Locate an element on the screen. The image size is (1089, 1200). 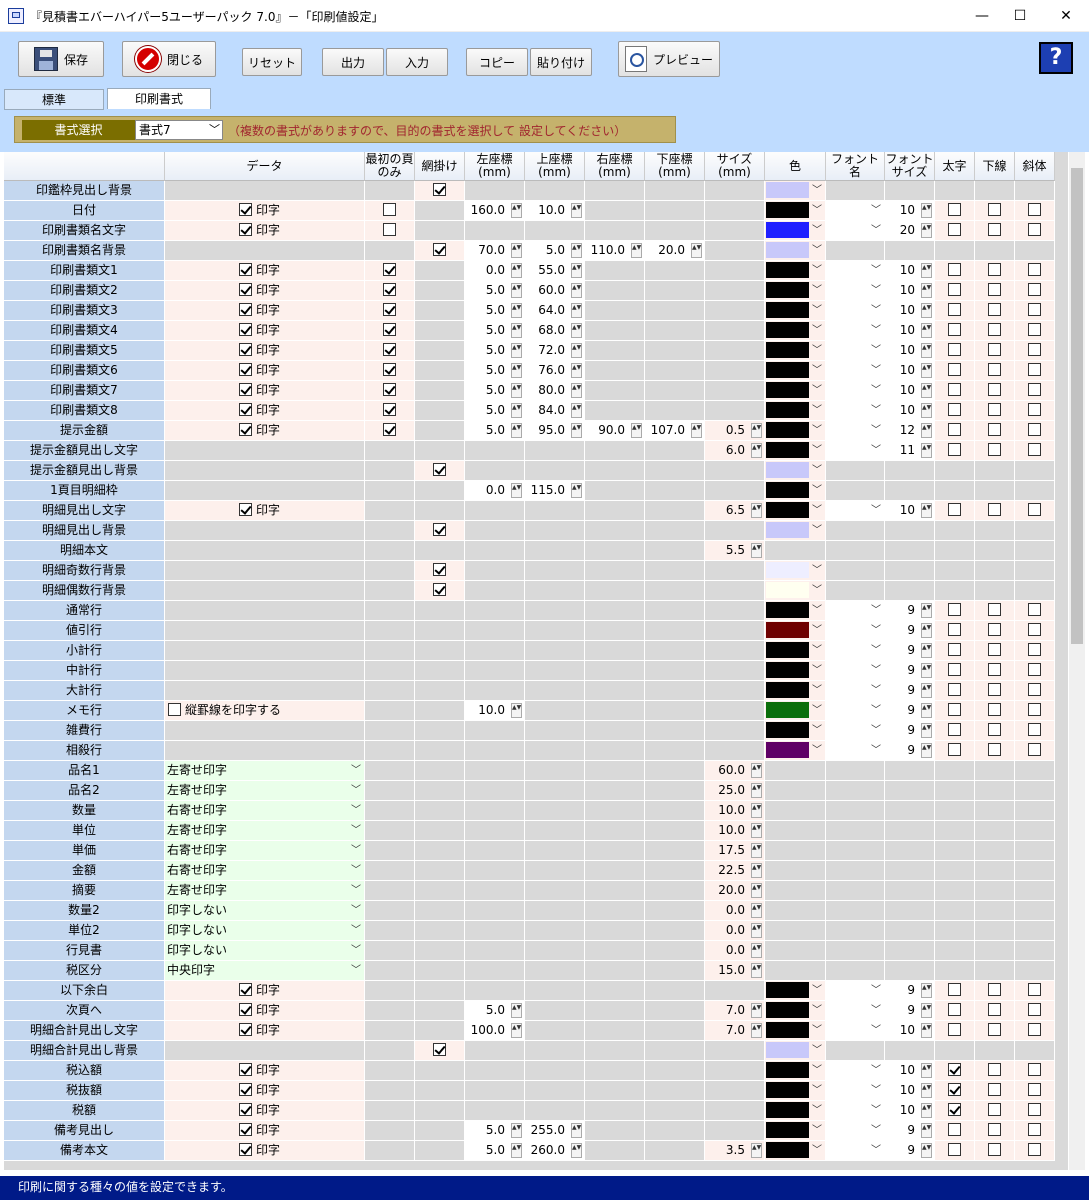
alignment-select: 左寄せ印字 ﹀ is located at coordinates (265, 791).